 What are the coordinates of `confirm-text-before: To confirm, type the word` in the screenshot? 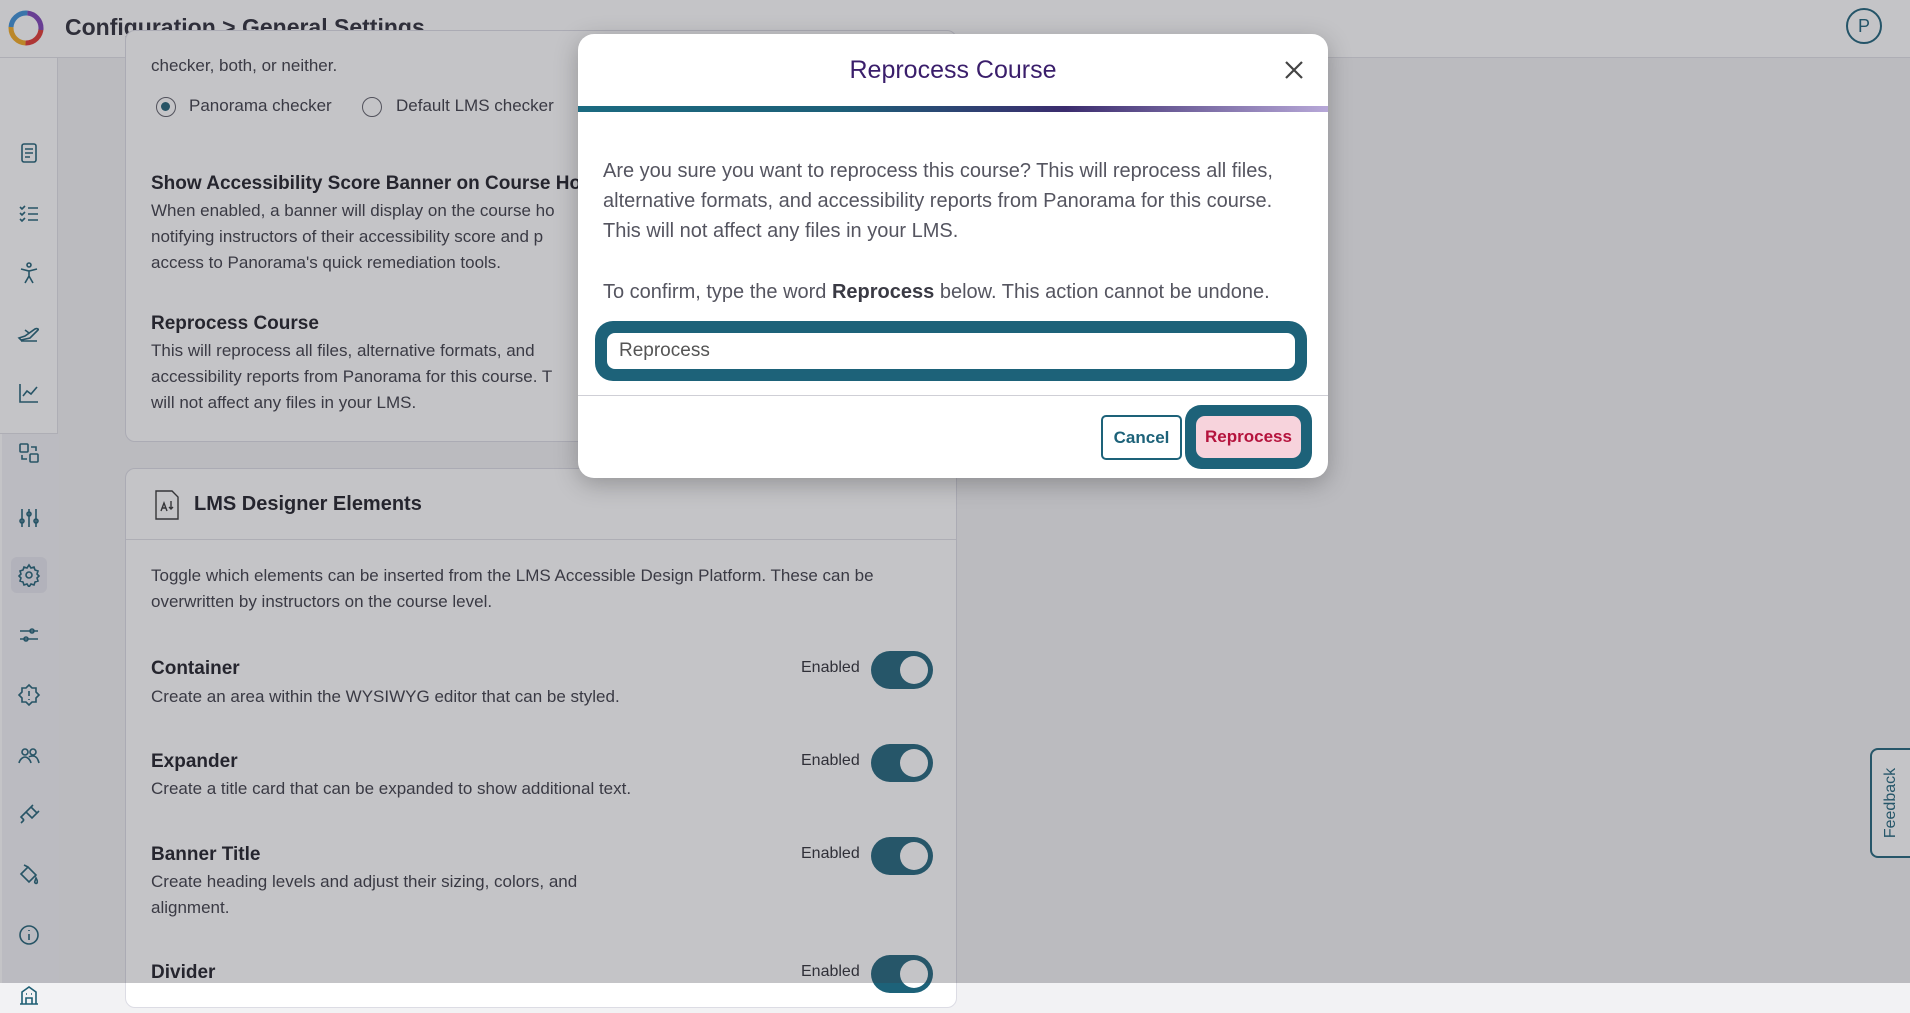 It's located at (717, 292).